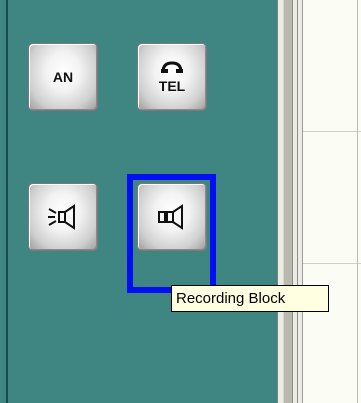 The width and height of the screenshot is (361, 403). What do you see at coordinates (172, 77) in the screenshot?
I see `tel-button: TEL` at bounding box center [172, 77].